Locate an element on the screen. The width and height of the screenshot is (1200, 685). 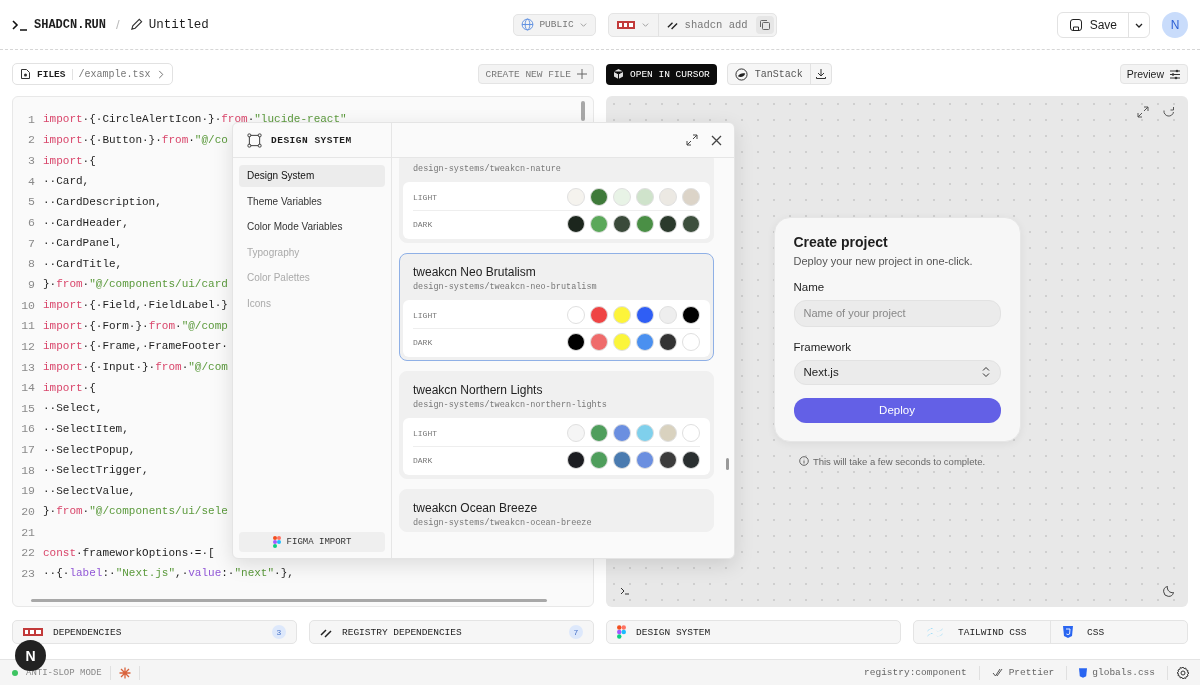
line-number: 2 is located at coordinates (31, 140).